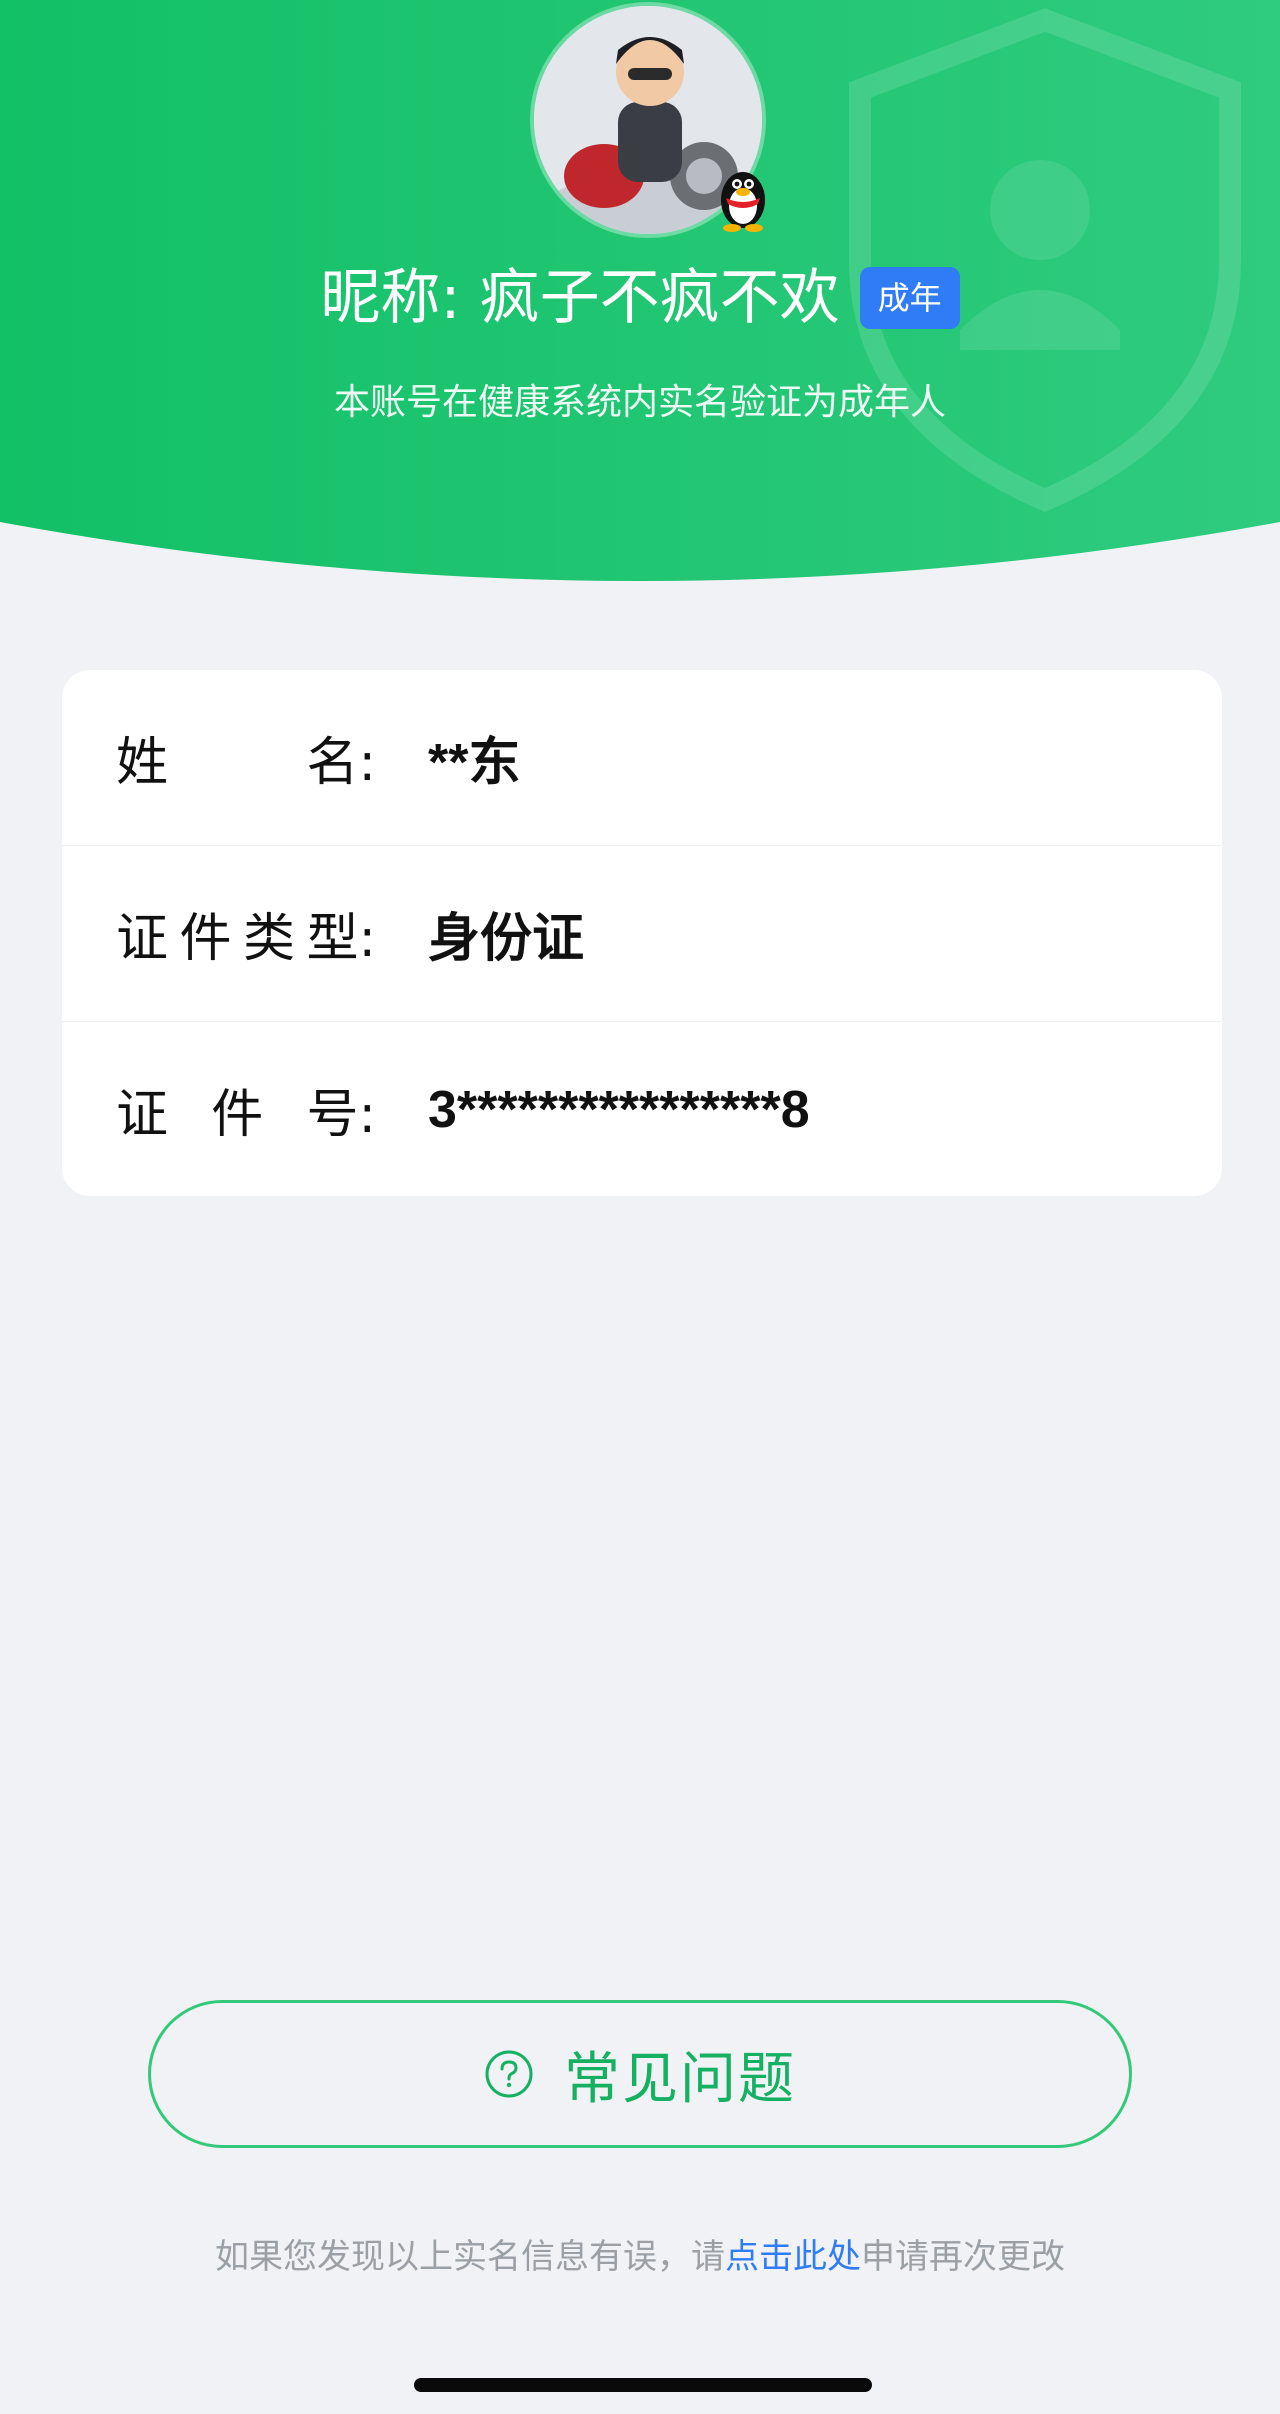 This screenshot has width=1280, height=2414. I want to click on id-type-value: 身份证, so click(506, 939).